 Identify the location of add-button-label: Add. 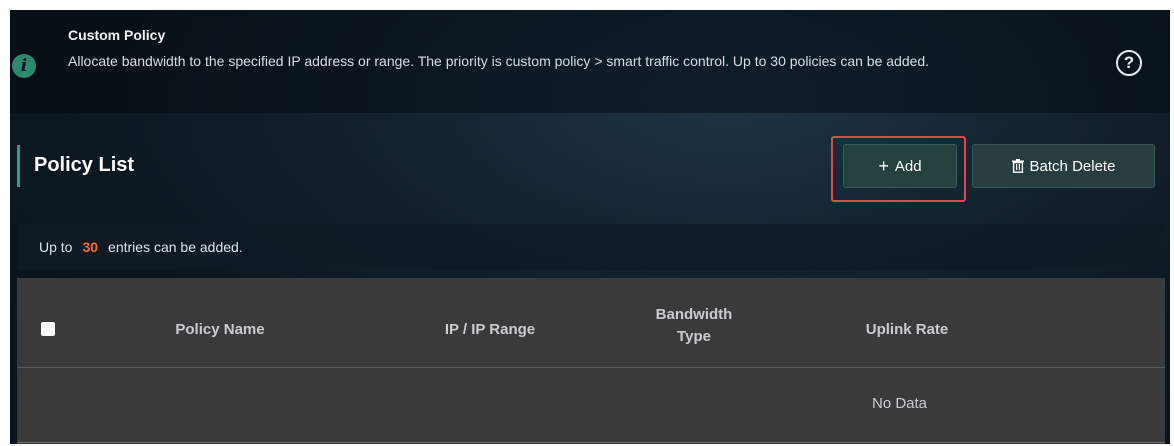
(908, 166).